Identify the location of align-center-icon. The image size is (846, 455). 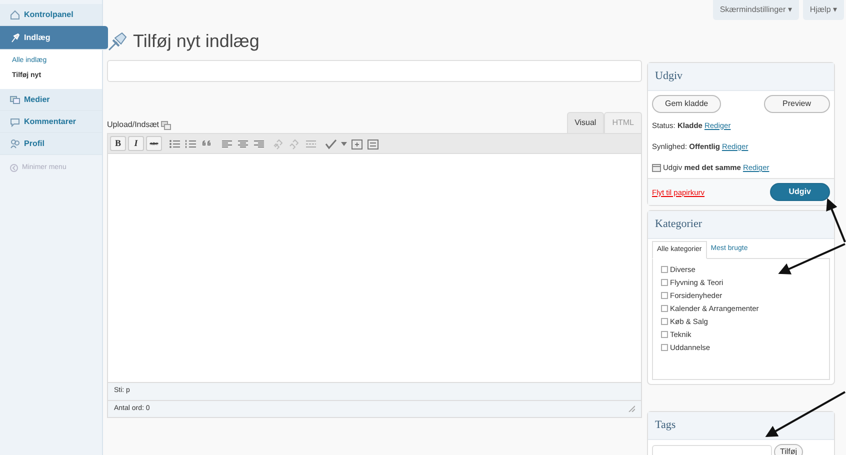
(243, 144).